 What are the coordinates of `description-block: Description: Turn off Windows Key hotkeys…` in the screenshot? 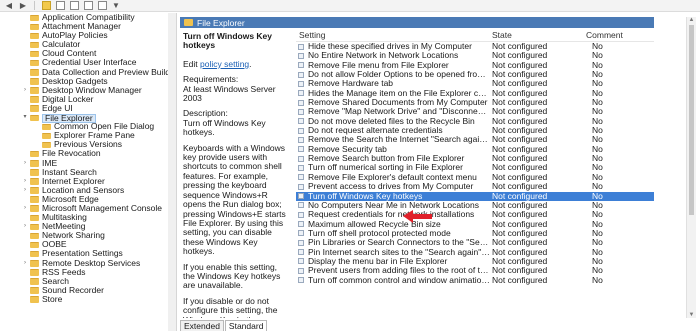 It's located at (237, 123).